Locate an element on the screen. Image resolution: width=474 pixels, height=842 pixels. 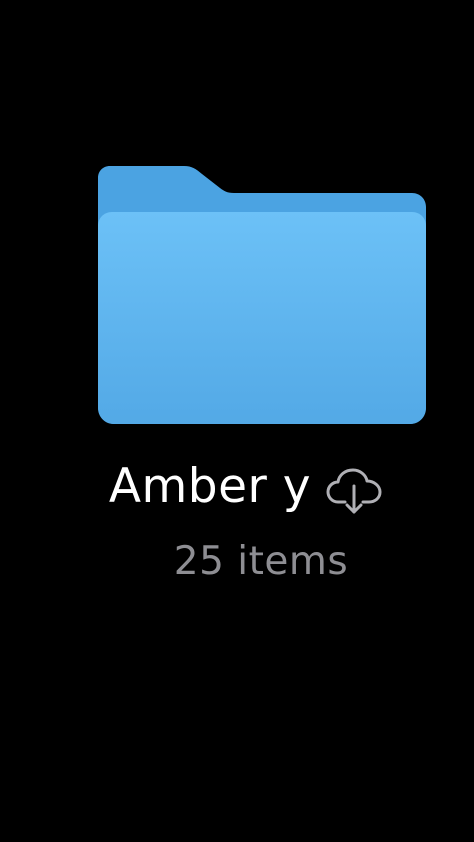
folder-name: Amber y is located at coordinates (210, 486).